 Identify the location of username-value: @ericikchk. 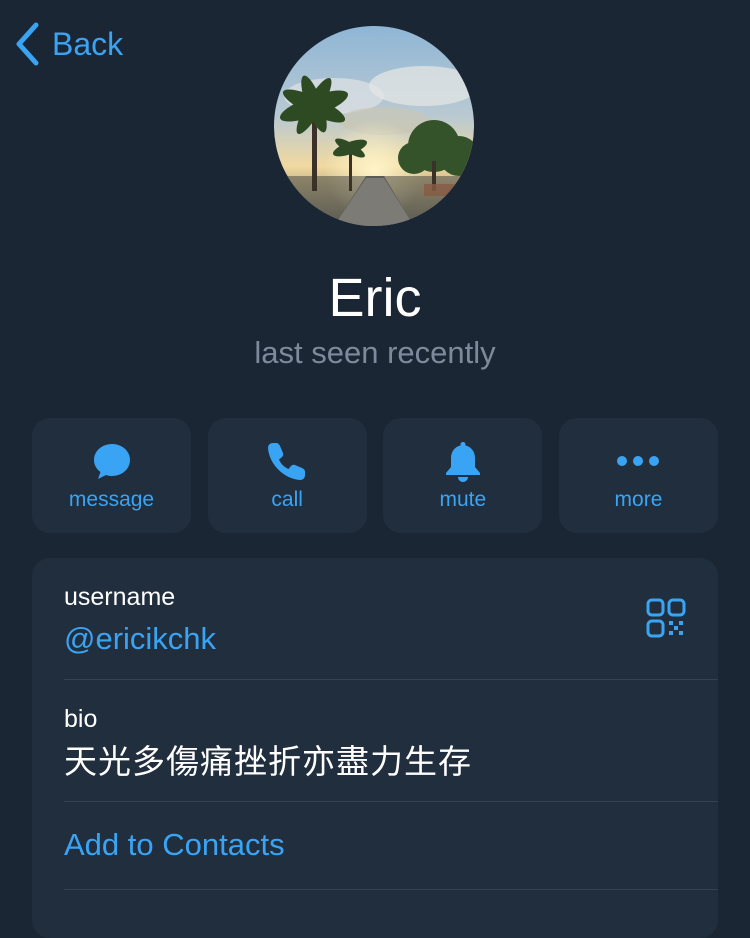
(140, 639).